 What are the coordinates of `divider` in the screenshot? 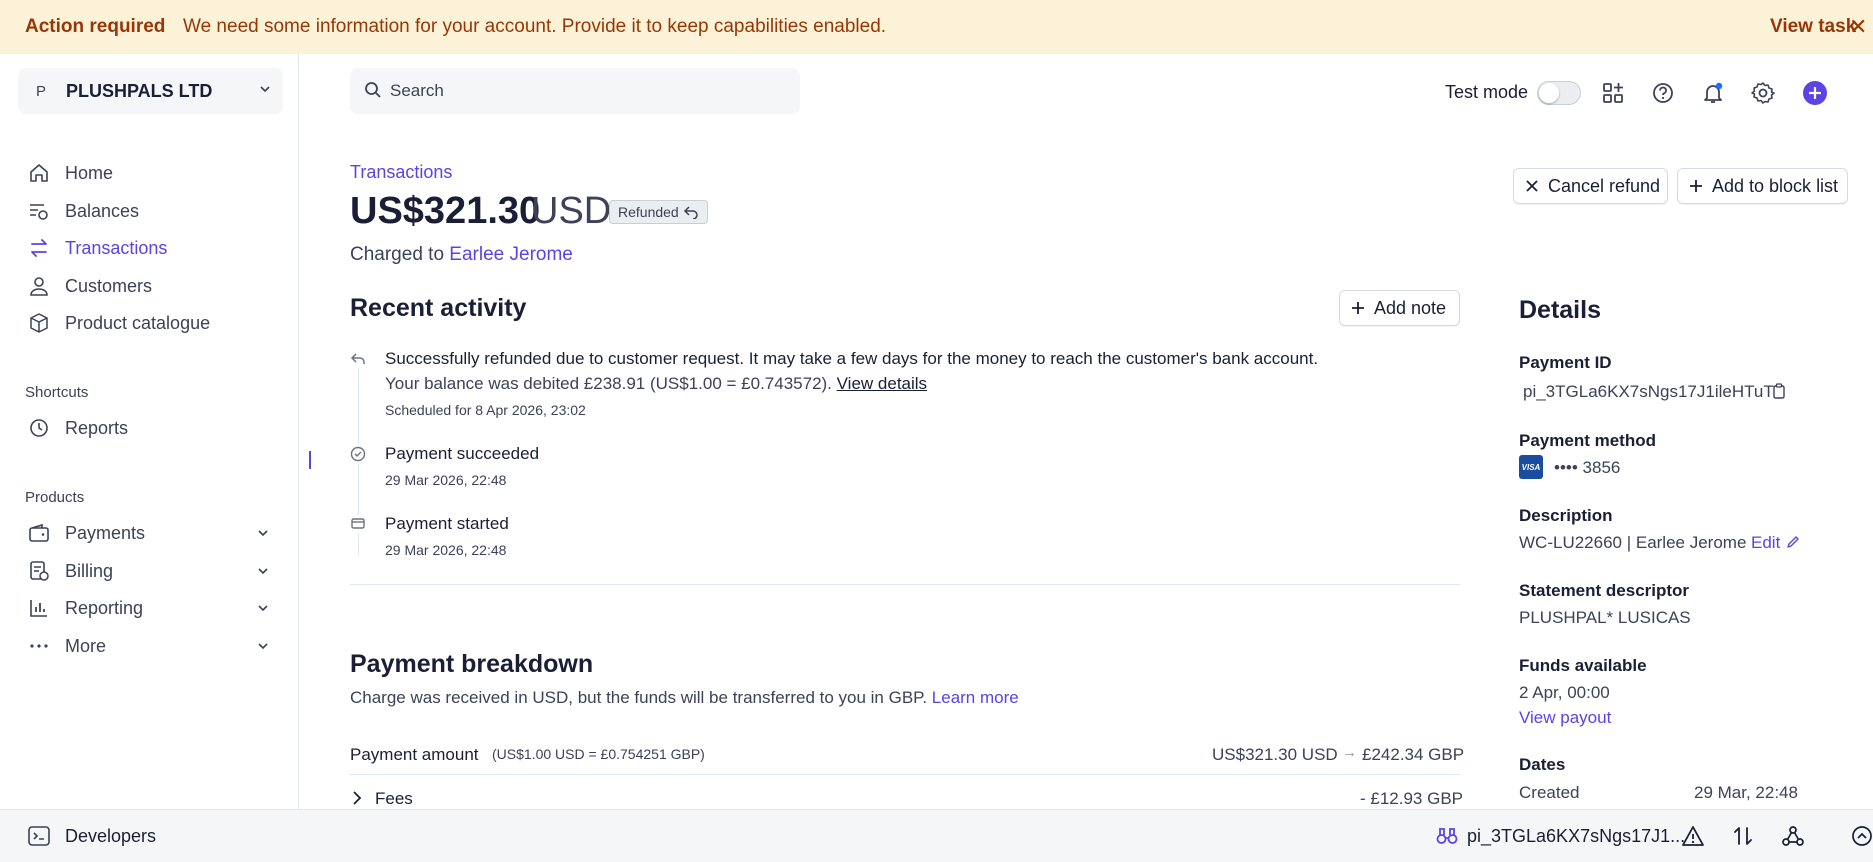 It's located at (905, 774).